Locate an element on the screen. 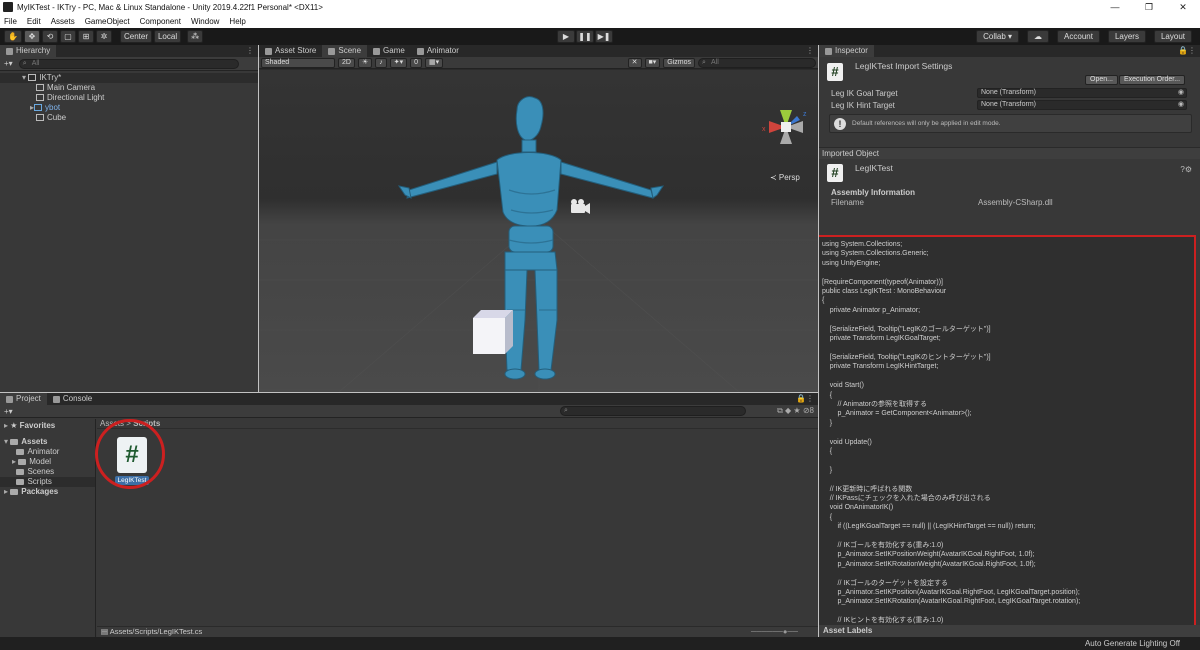 This screenshot has height=650, width=1200. create-asset-dropdown: +▾ is located at coordinates (8, 411).